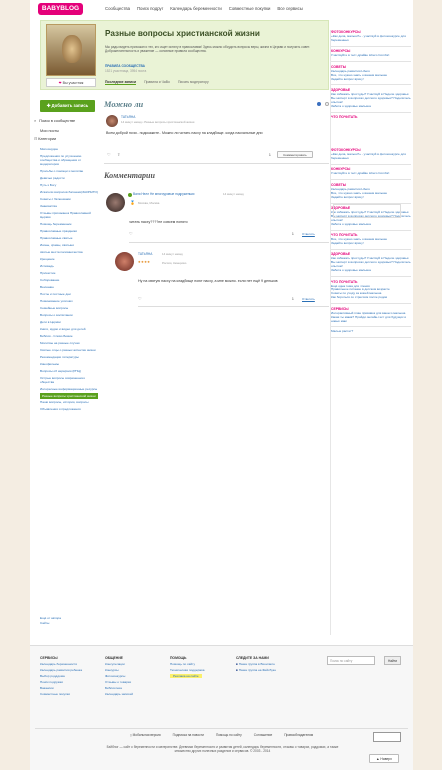  What do you see at coordinates (69, 371) in the screenshot?
I see `category-item: Вопросы об иерархии (РПЦ)` at bounding box center [69, 371].